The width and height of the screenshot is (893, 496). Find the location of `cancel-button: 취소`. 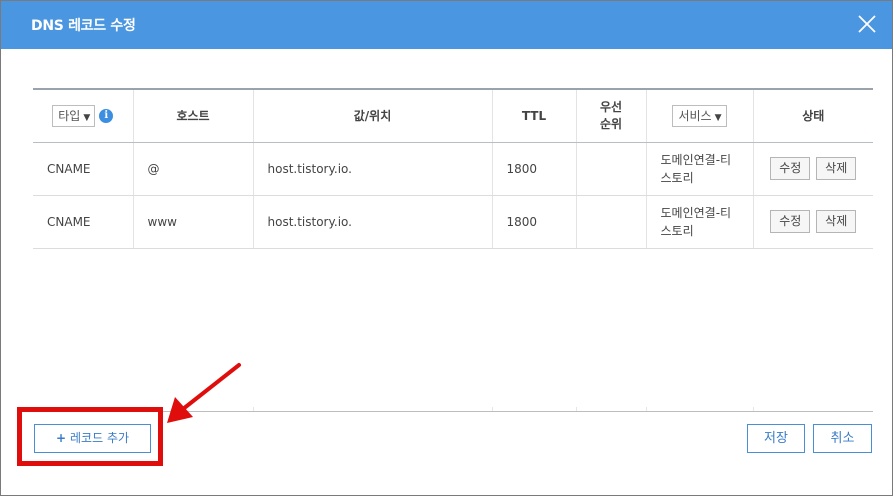

cancel-button: 취소 is located at coordinates (842, 438).